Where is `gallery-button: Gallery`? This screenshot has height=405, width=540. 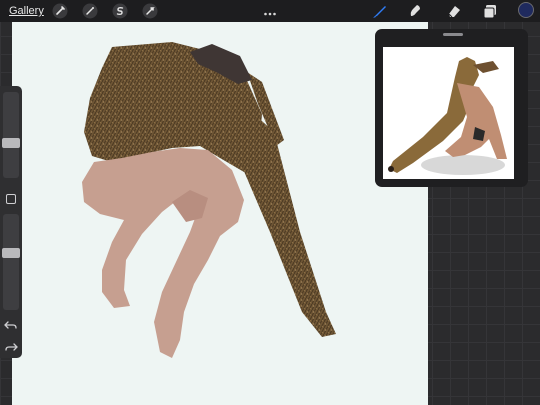 gallery-button: Gallery is located at coordinates (26, 11).